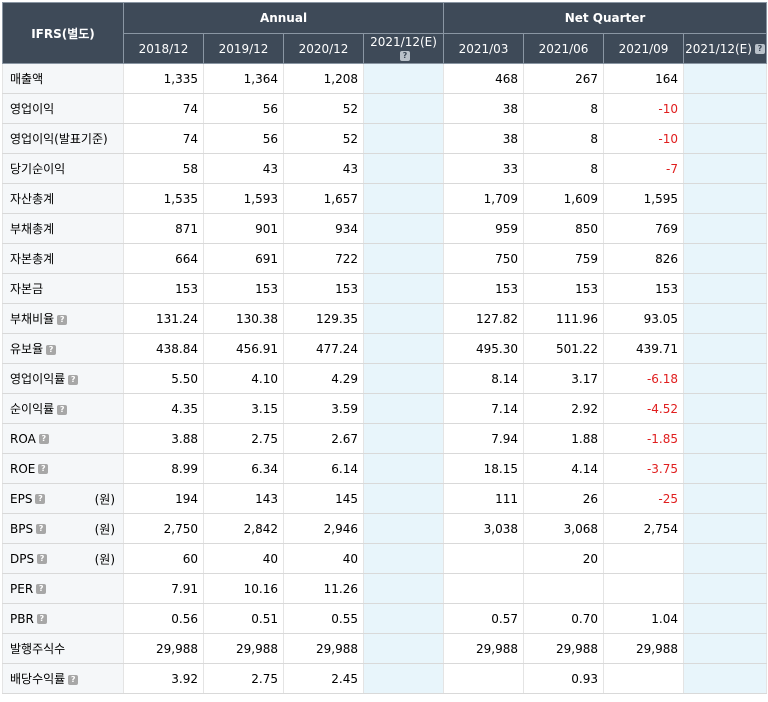  I want to click on row-label: ROE, so click(23, 468).